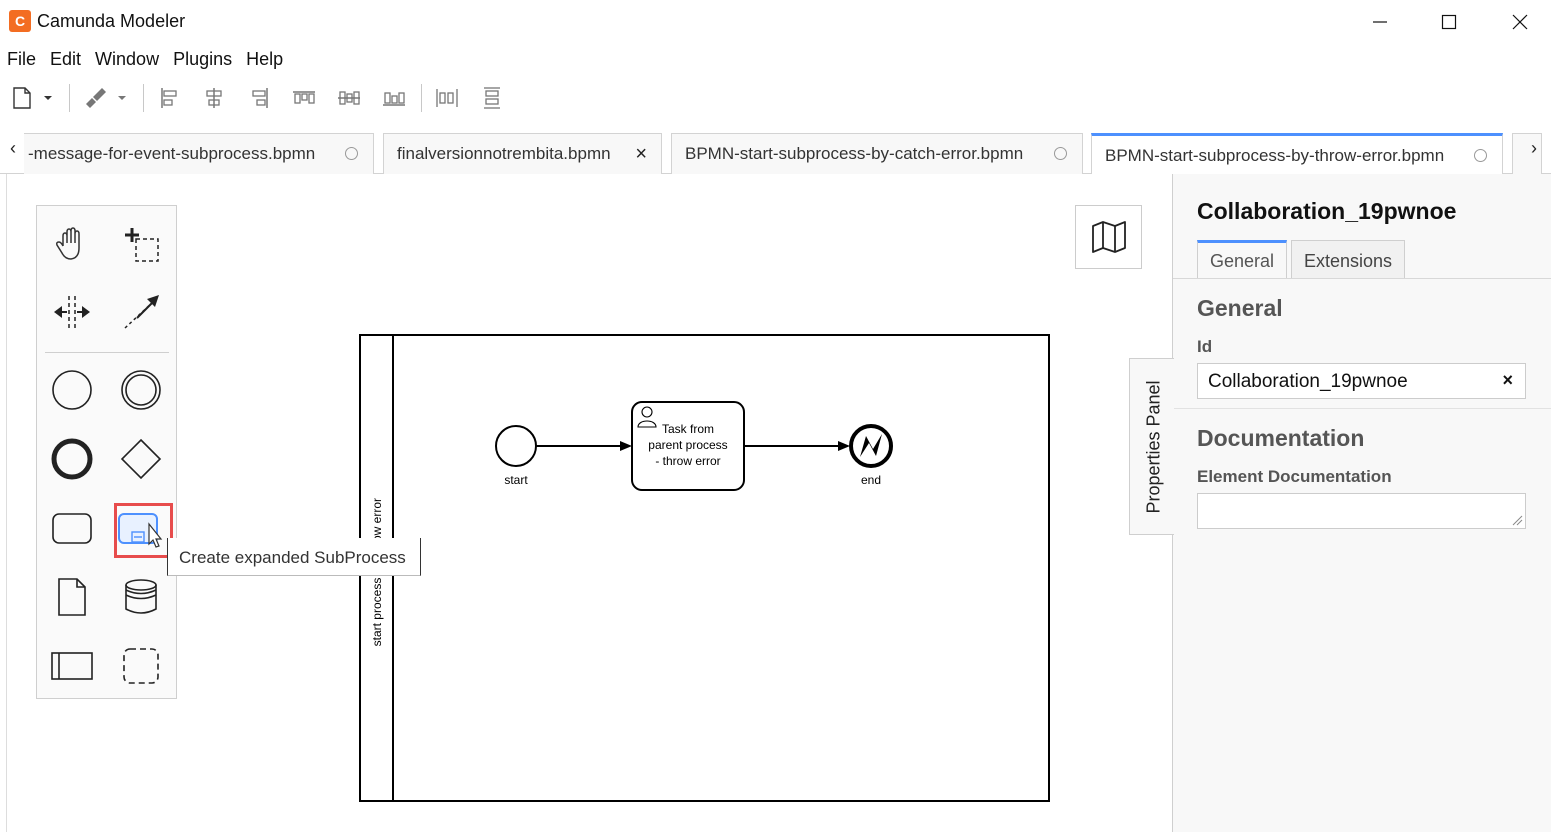 The image size is (1551, 832). I want to click on create-pool-button, so click(72, 666).